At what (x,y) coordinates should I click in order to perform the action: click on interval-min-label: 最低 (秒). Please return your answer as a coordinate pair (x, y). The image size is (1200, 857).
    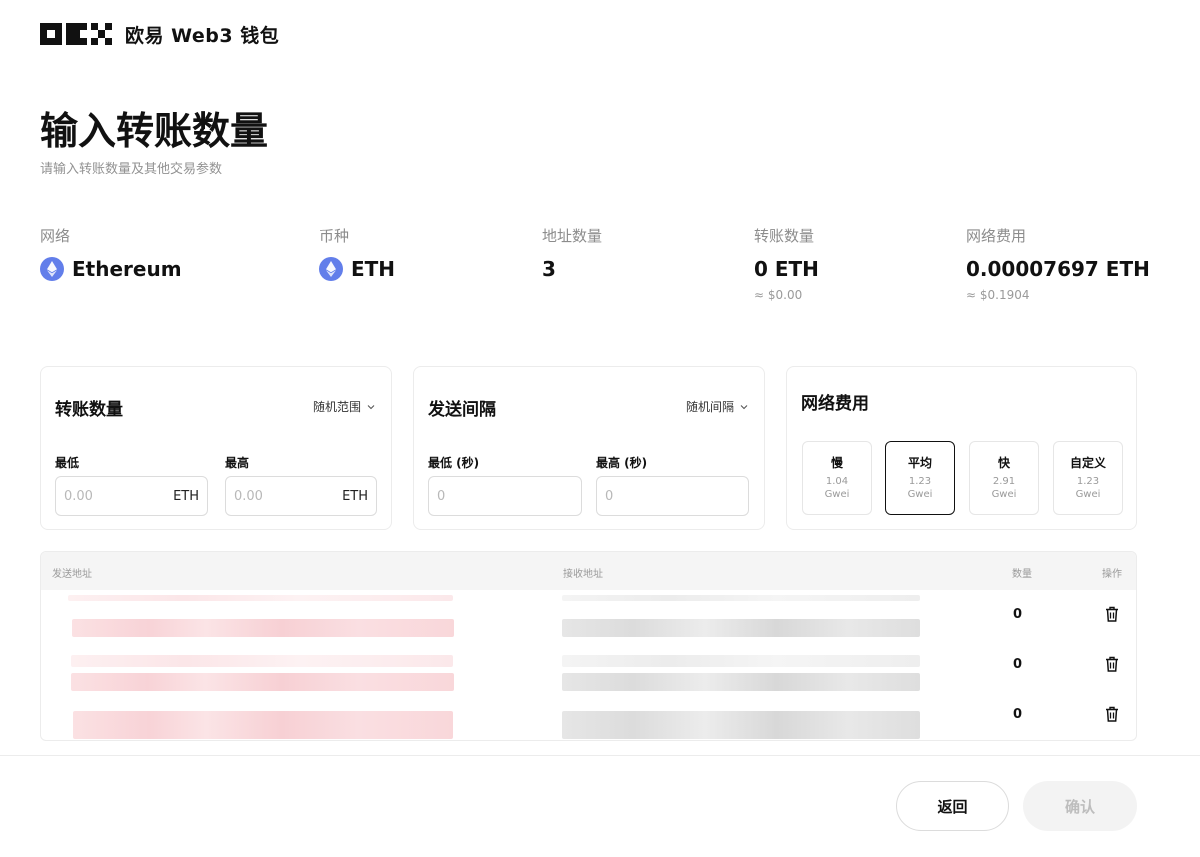
    Looking at the image, I should click on (454, 463).